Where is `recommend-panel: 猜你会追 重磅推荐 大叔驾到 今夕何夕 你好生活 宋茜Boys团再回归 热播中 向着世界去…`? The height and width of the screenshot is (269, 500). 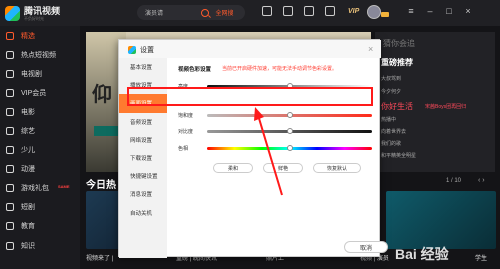
recommend-panel: 猜你会追 重磅推荐 大叔驾到 今夕何夕 你好生活 宋茜Boys团再回归 热播中 向着世界去… is located at coordinates (435, 102).